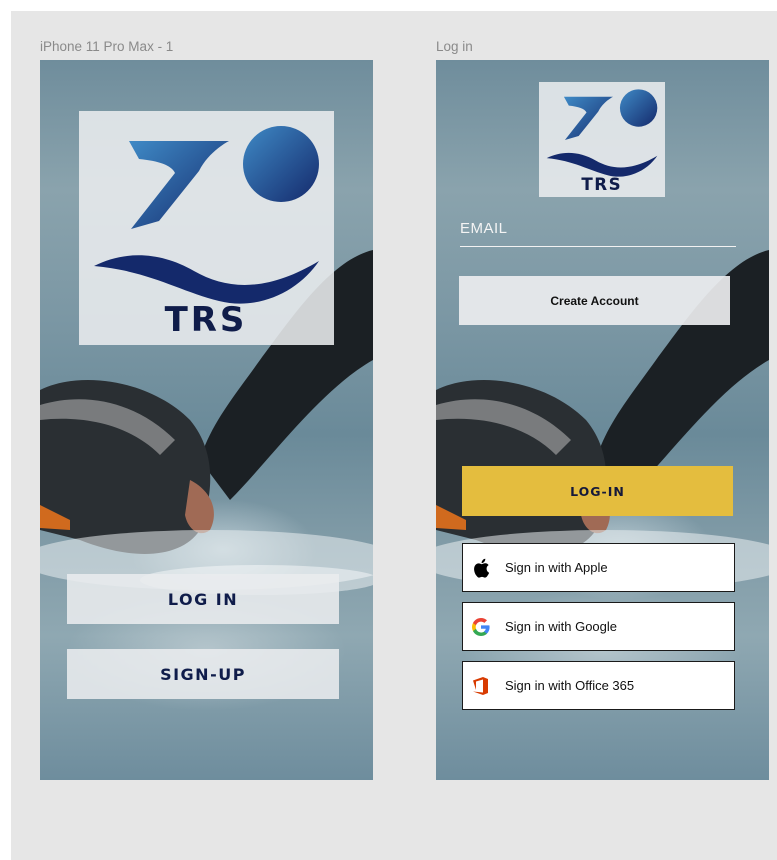 This screenshot has width=777, height=860. What do you see at coordinates (561, 626) in the screenshot?
I see `sso-label: Sign in with Google` at bounding box center [561, 626].